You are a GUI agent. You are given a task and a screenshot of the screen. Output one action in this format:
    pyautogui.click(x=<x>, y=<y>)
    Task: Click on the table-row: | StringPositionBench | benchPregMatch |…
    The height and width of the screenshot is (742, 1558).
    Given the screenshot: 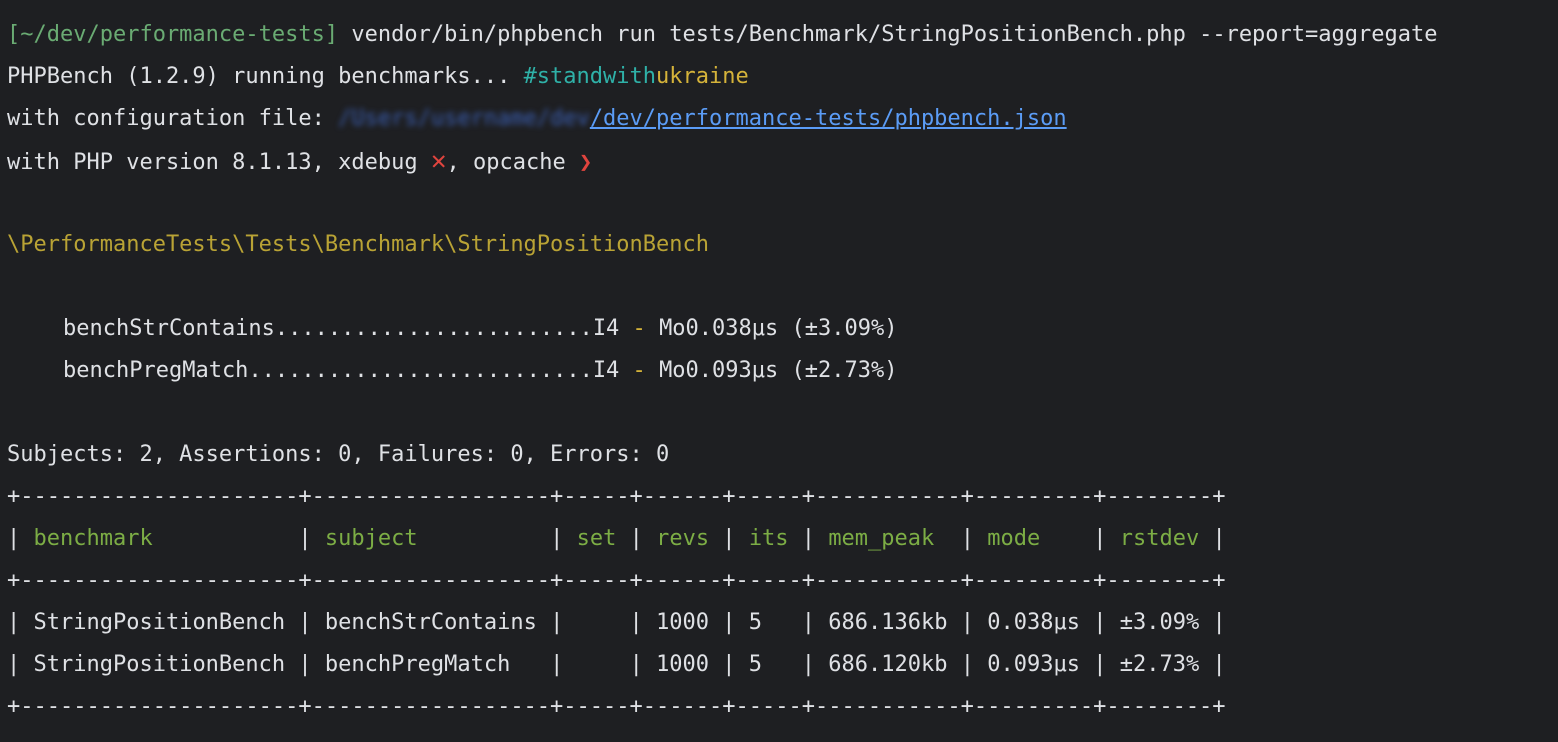 What is the action you would take?
    pyautogui.click(x=616, y=664)
    